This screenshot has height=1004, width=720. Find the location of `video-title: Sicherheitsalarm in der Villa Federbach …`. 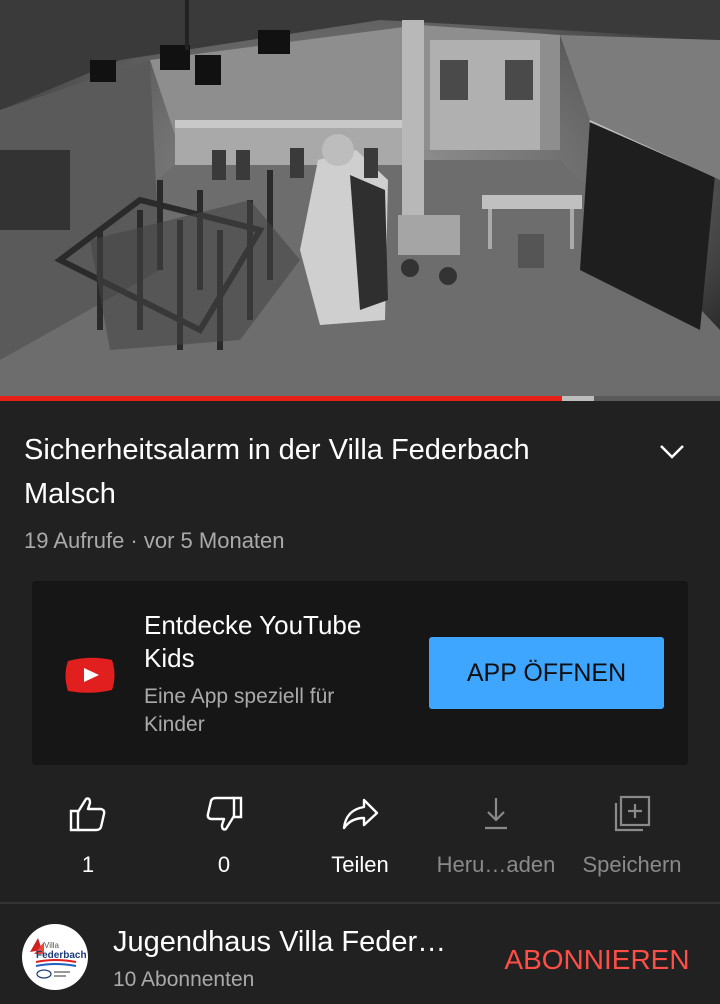

video-title: Sicherheitsalarm in der Villa Federbach … is located at coordinates (324, 472).